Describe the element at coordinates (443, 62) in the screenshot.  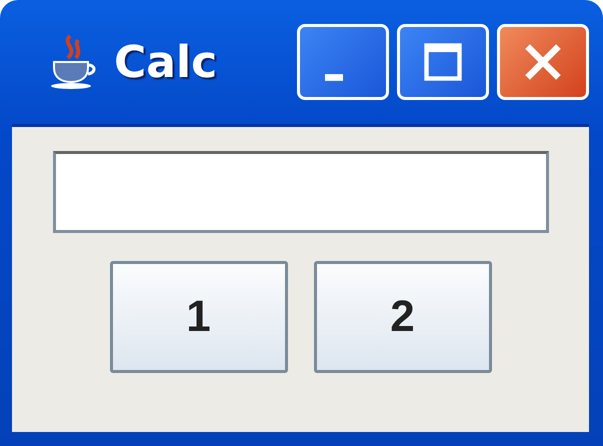
I see `maximize-button` at that location.